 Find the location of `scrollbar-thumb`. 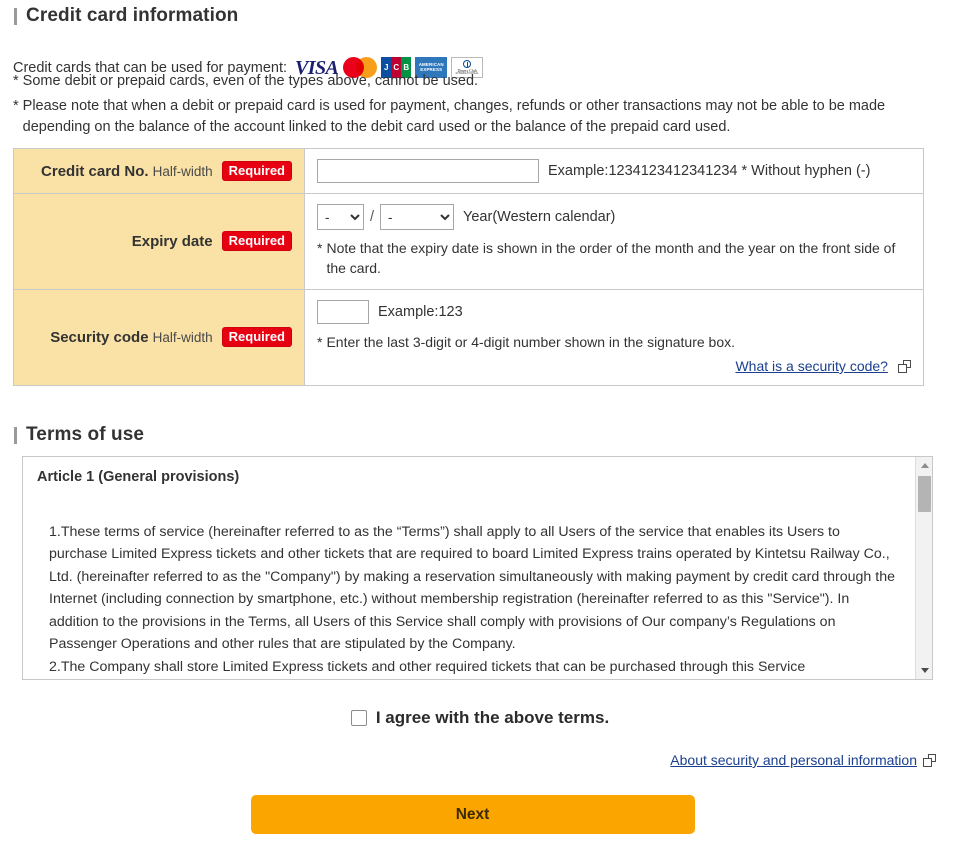

scrollbar-thumb is located at coordinates (924, 494).